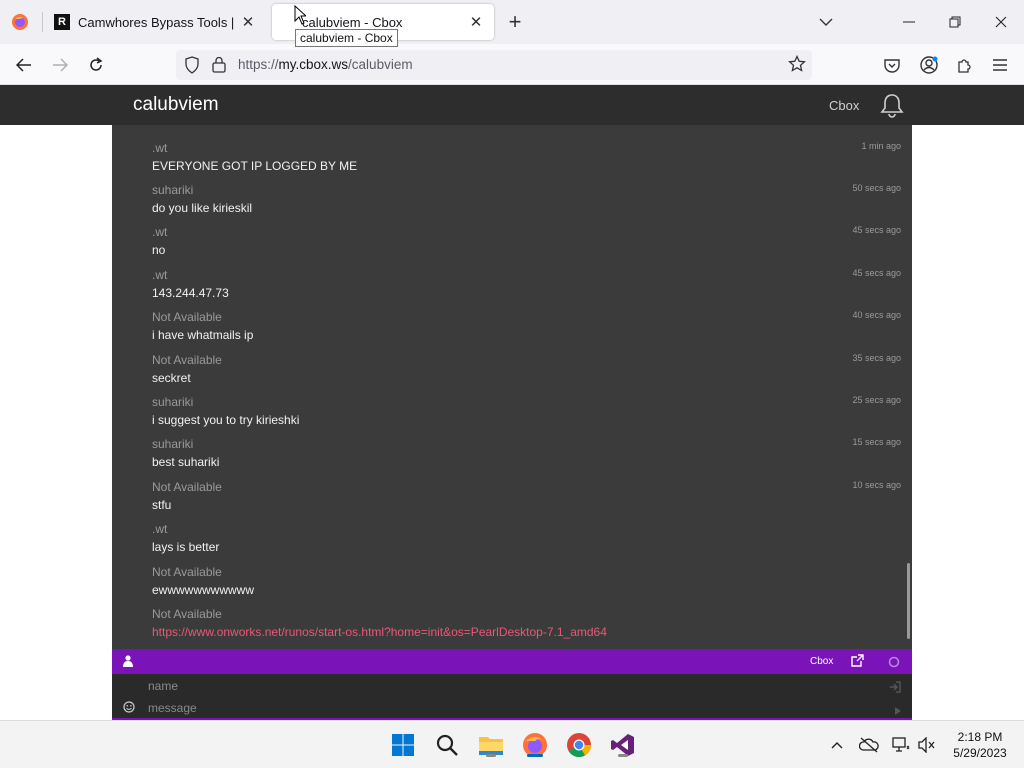 The height and width of the screenshot is (768, 1024). Describe the element at coordinates (869, 745) in the screenshot. I see `onedrive-offline-icon` at that location.